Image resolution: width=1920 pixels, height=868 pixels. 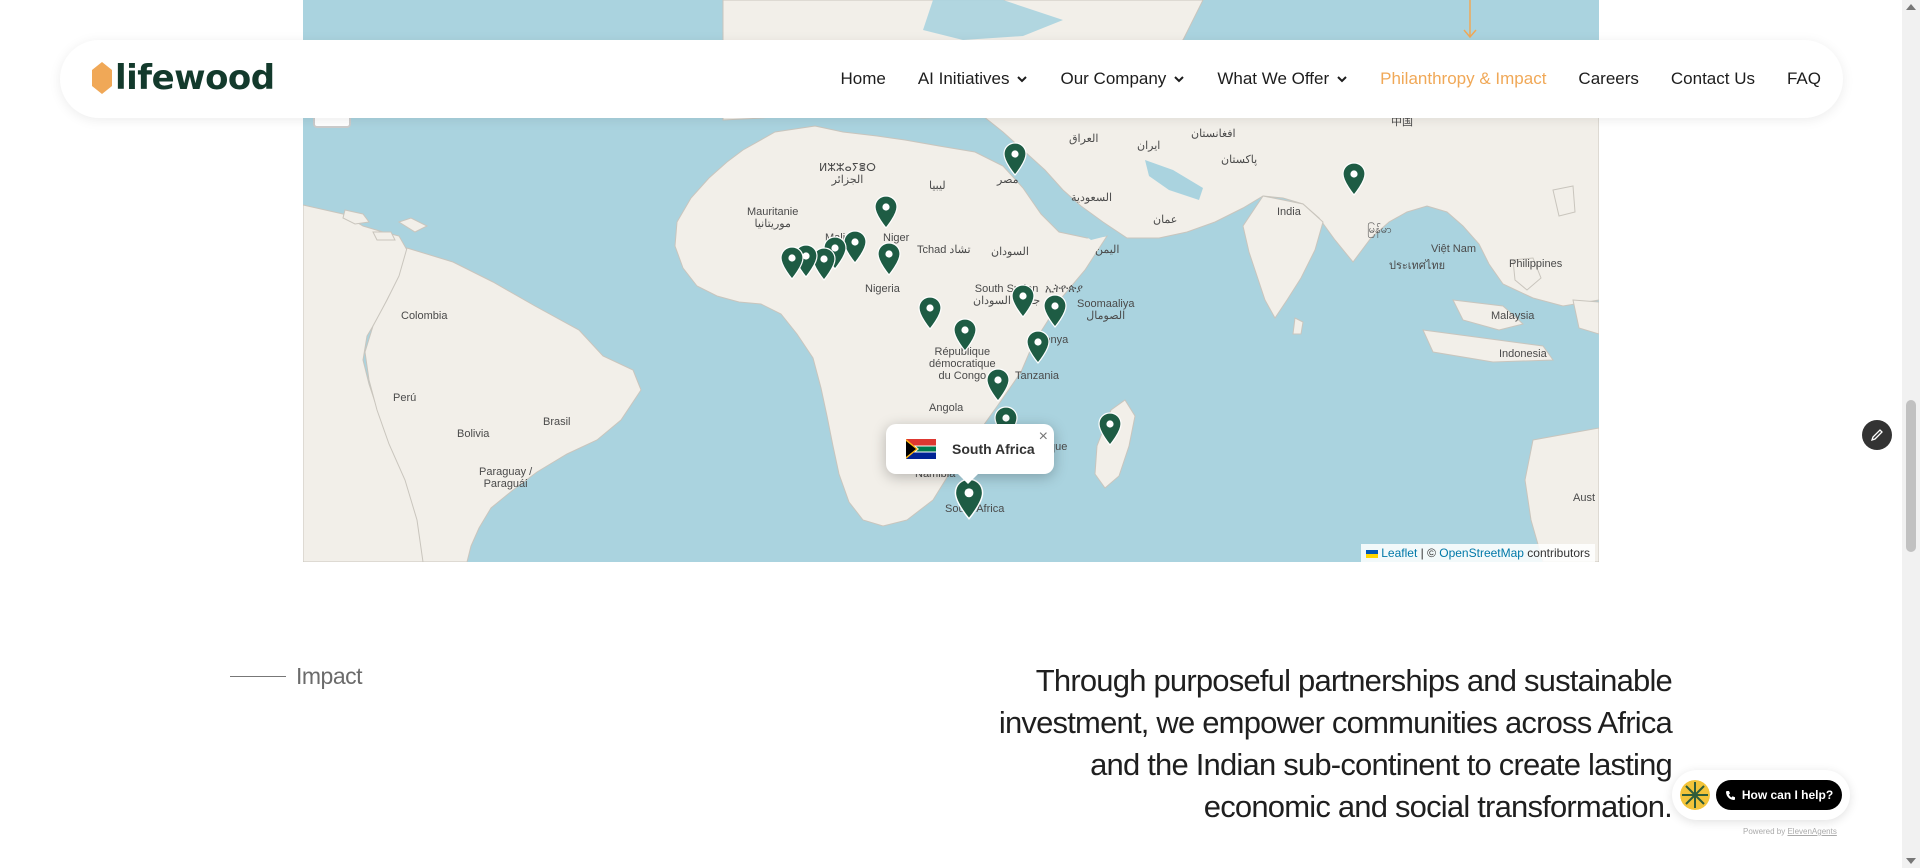 I want to click on map-label-philippines: Philippines, so click(x=1536, y=264).